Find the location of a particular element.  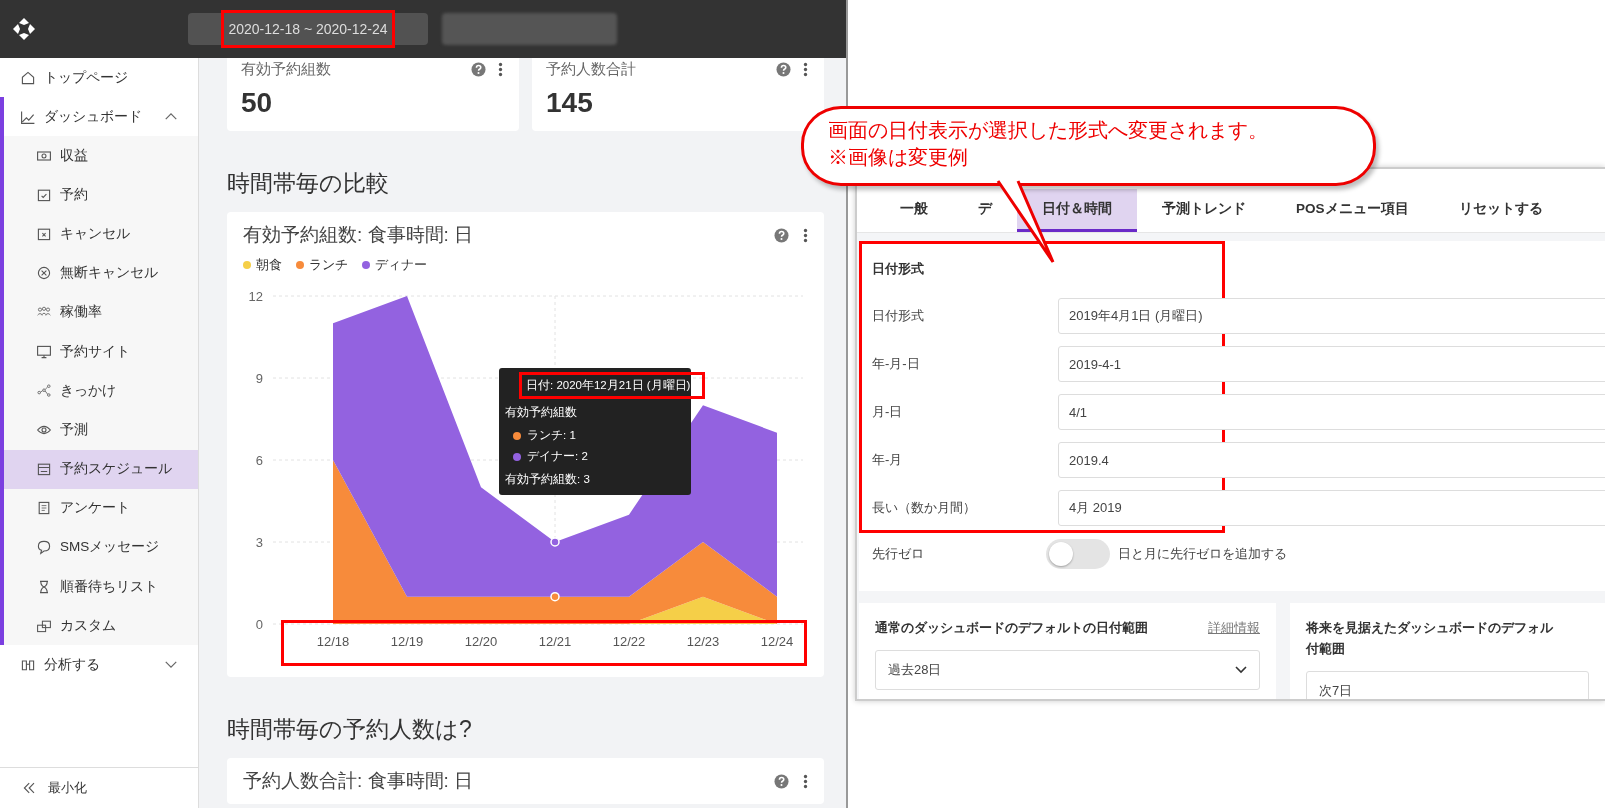

field-label: 年-月 is located at coordinates (888, 460).